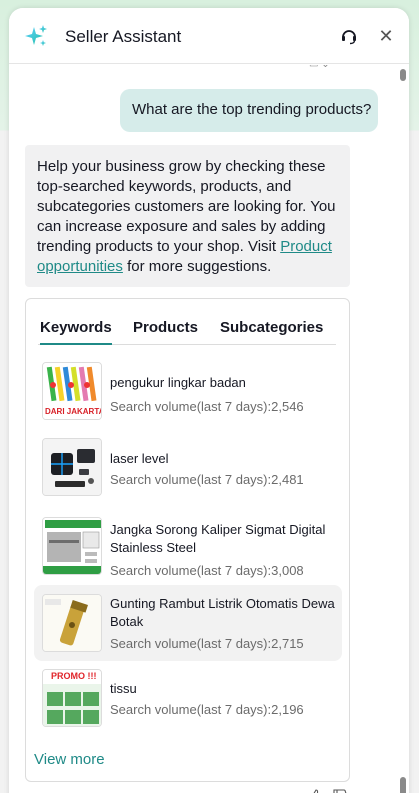 The width and height of the screenshot is (419, 793). I want to click on scrollbar-thumb, so click(403, 785).